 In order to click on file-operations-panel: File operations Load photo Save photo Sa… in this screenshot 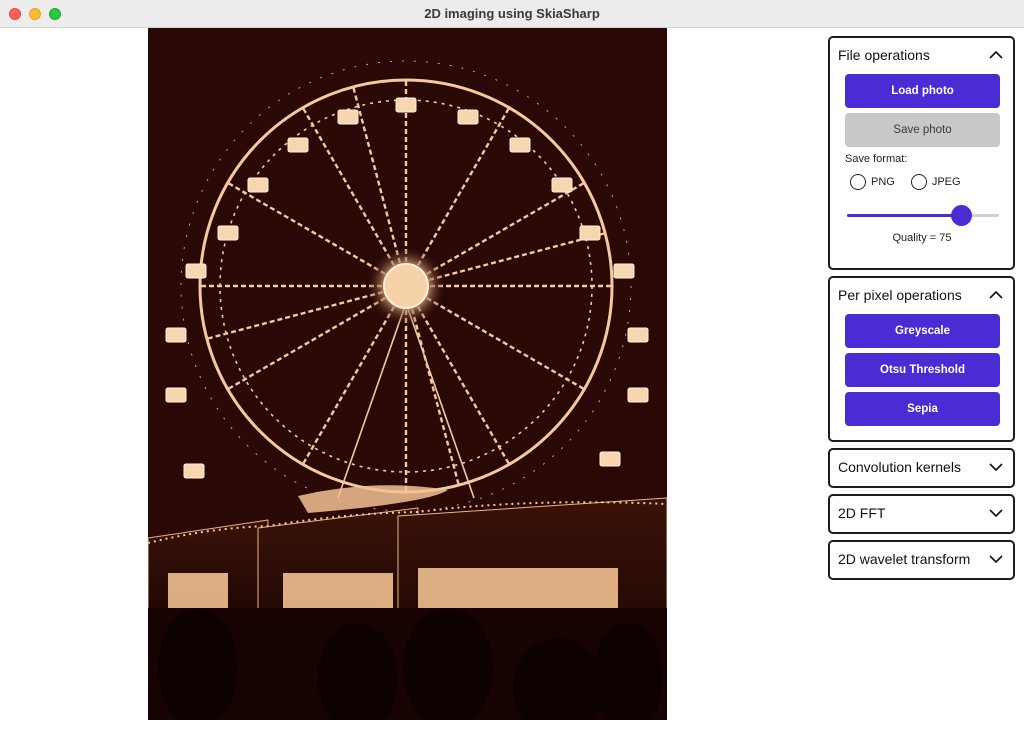, I will do `click(921, 153)`.